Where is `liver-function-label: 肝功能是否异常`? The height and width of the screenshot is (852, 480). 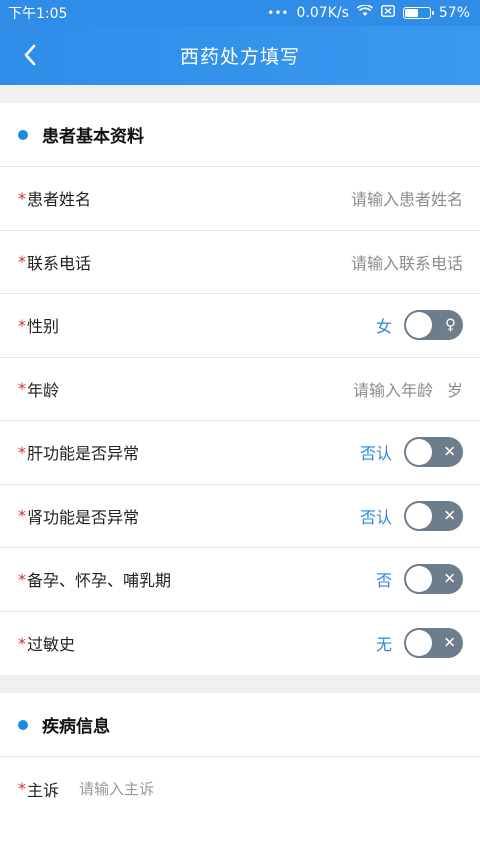 liver-function-label: 肝功能是否异常 is located at coordinates (83, 454).